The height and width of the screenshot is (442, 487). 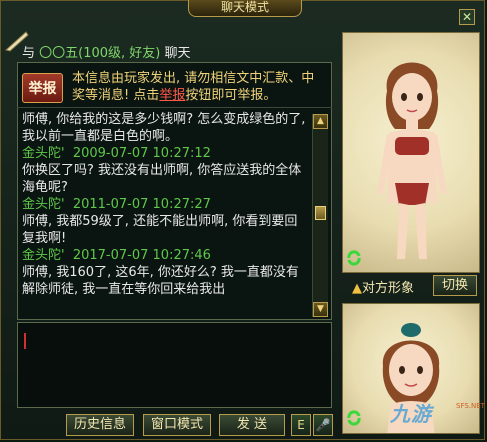 I want to click on message-time: 2011-07-07 10:27:27, so click(x=141, y=204).